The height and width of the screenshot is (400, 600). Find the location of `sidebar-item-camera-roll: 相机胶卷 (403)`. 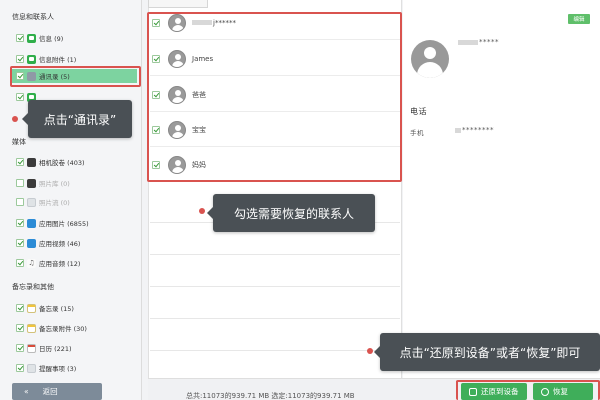

sidebar-item-camera-roll: 相机胶卷 (403) is located at coordinates (50, 162).